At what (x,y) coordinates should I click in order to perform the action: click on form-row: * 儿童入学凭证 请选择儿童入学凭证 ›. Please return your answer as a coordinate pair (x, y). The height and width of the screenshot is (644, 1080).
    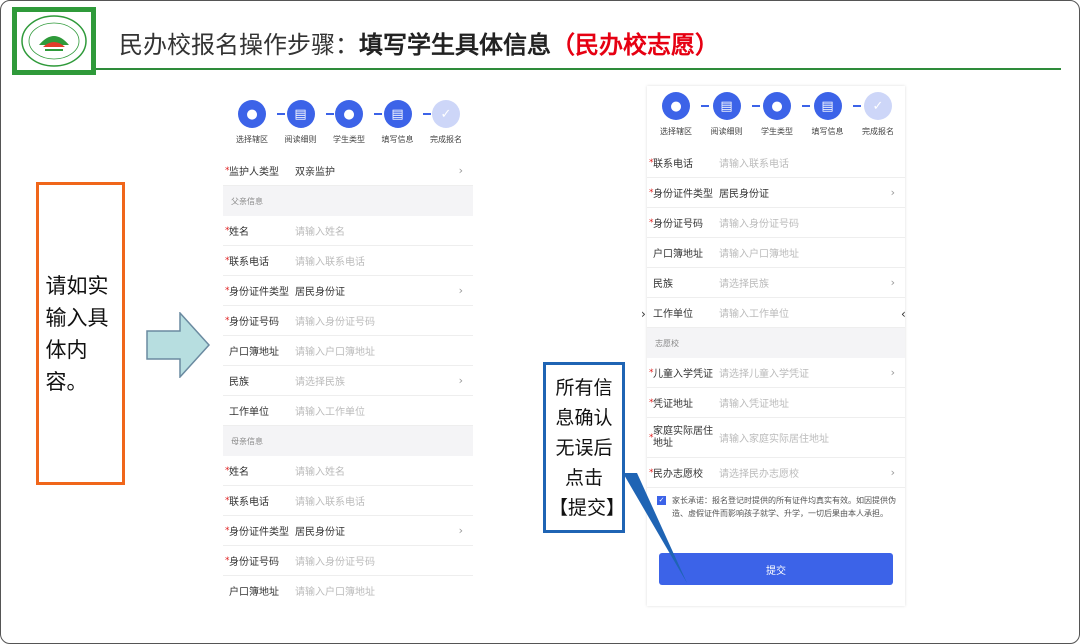
    Looking at the image, I should click on (776, 373).